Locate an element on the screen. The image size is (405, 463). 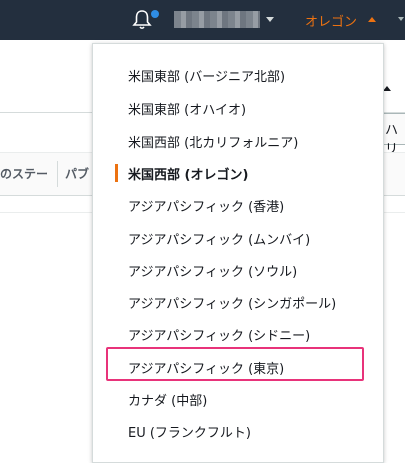
region-selector-label: オレゴン is located at coordinates (331, 20).